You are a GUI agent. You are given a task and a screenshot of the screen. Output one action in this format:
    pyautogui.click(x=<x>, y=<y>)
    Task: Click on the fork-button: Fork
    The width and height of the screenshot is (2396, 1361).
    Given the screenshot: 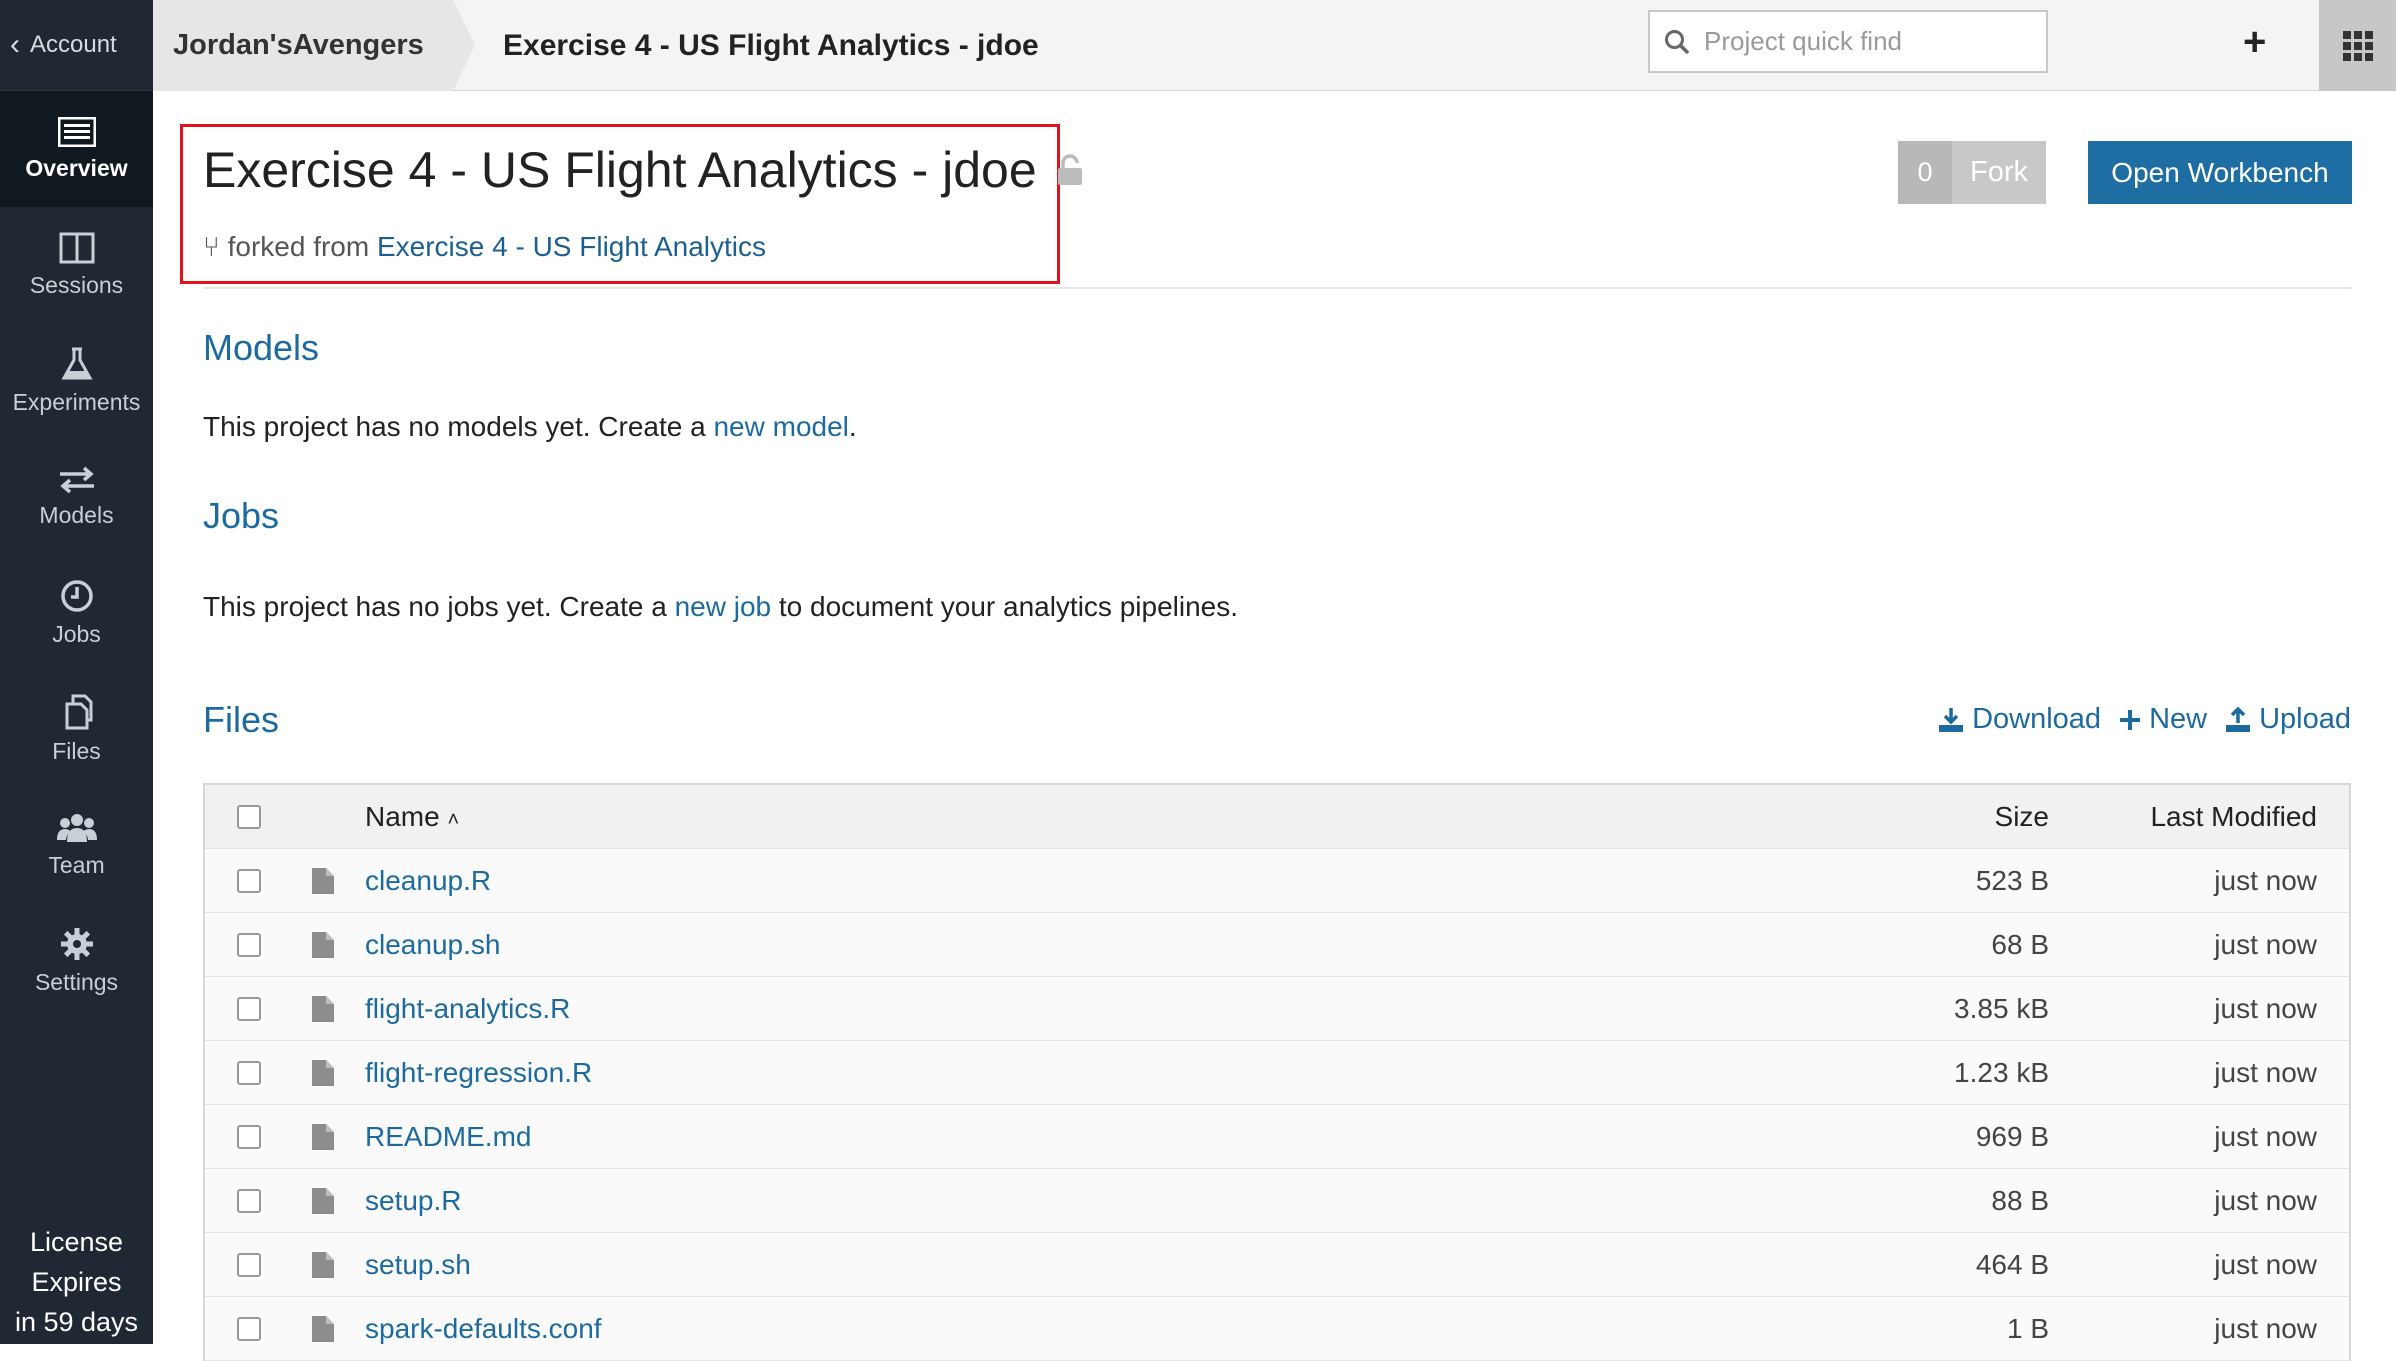 What is the action you would take?
    pyautogui.click(x=1999, y=172)
    